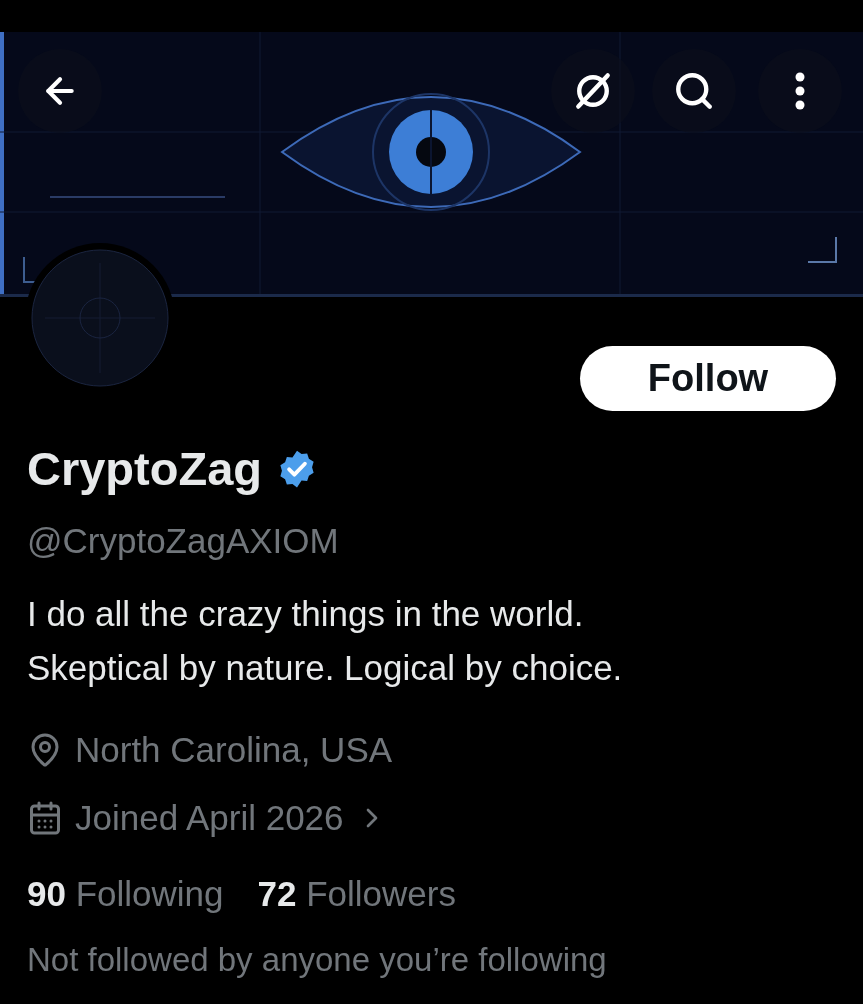 The height and width of the screenshot is (1004, 863). What do you see at coordinates (317, 960) in the screenshot?
I see `mutual-followers-note: Not followed by anyone you’re following` at bounding box center [317, 960].